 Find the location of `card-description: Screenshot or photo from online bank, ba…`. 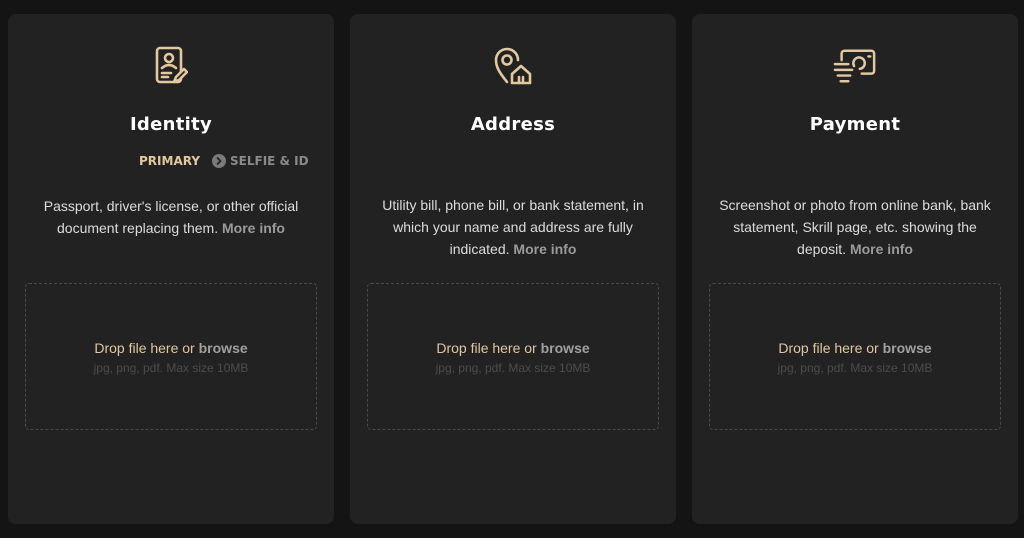

card-description: Screenshot or photo from online bank, ba… is located at coordinates (855, 227).